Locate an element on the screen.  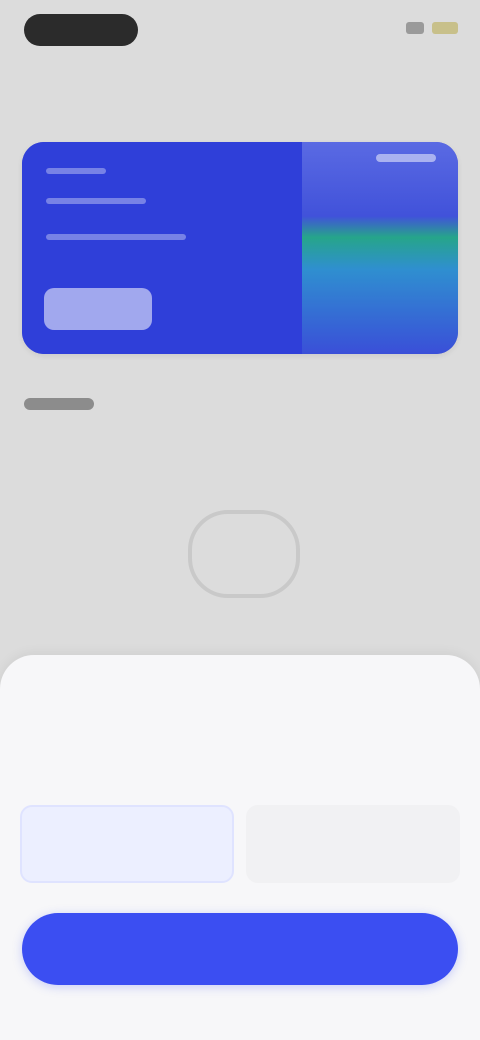
battery-icon is located at coordinates (445, 28).